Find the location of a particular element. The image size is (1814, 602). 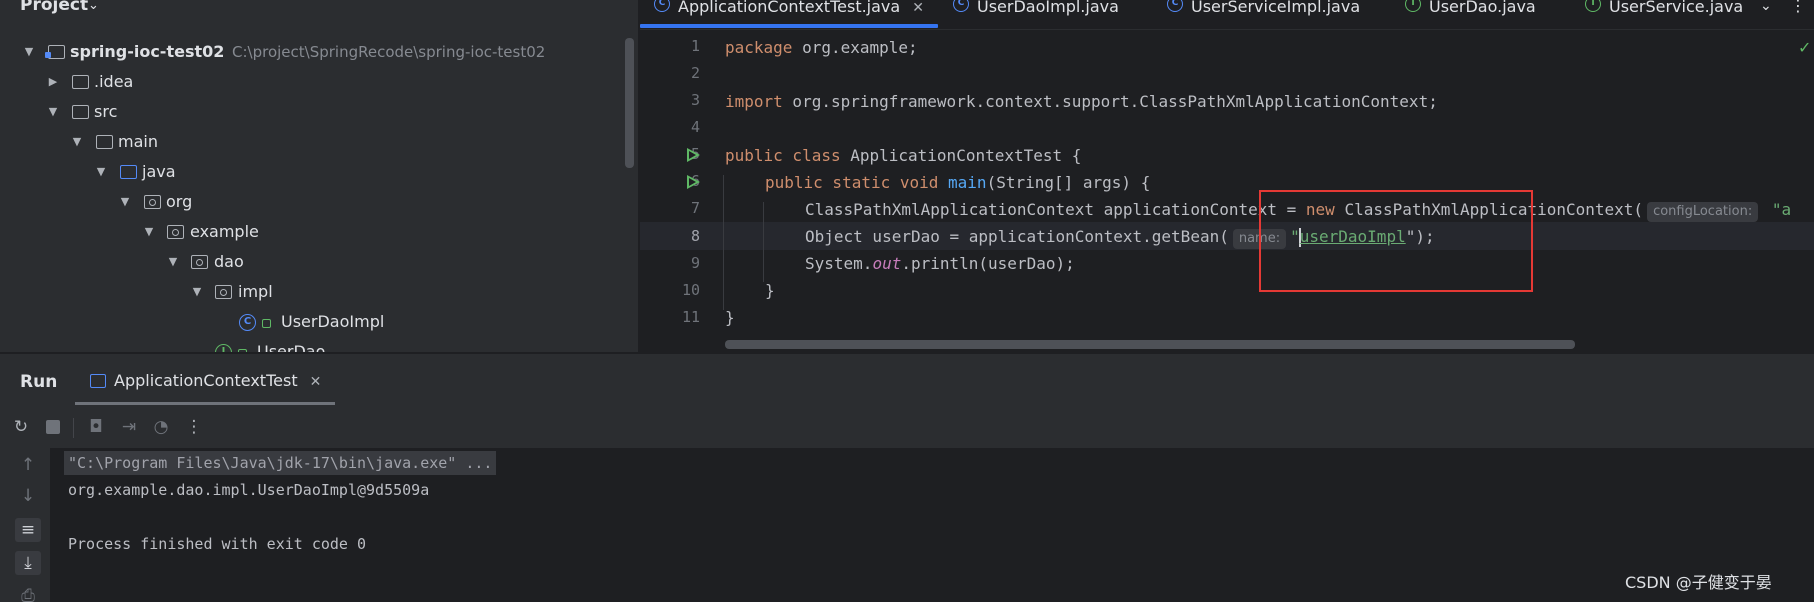

run-config-tab: ApplicationContextTest ✕ is located at coordinates (205, 381).